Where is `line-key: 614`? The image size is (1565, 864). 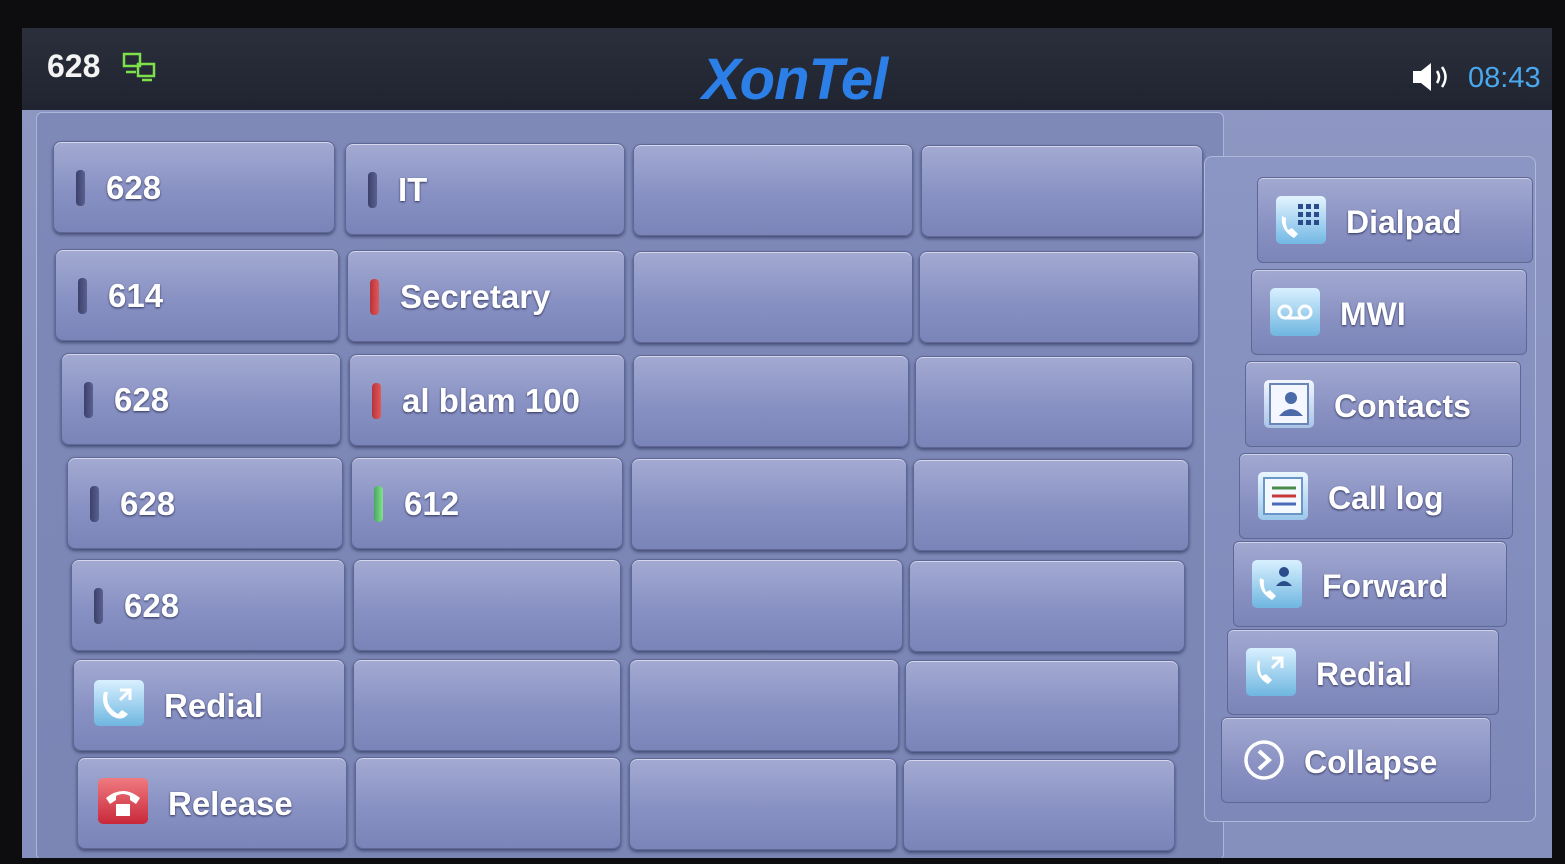
line-key: 614 is located at coordinates (197, 295).